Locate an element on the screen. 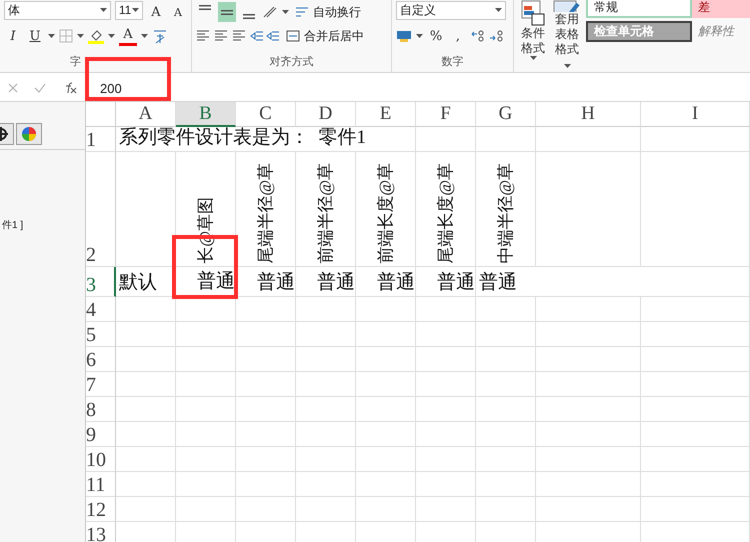 The height and width of the screenshot is (542, 750). conditional-format-button: 条件格式 is located at coordinates (533, 36).